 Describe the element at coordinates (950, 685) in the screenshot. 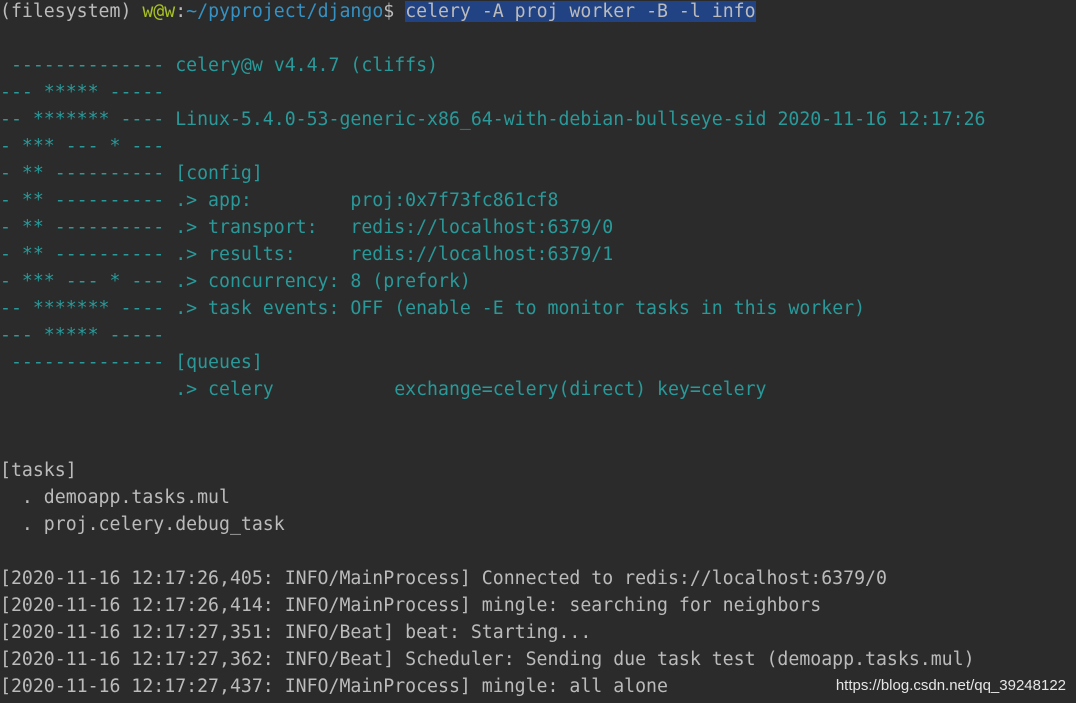

I see `watermark-url: https://blog.csdn.net/qq_39248122` at that location.